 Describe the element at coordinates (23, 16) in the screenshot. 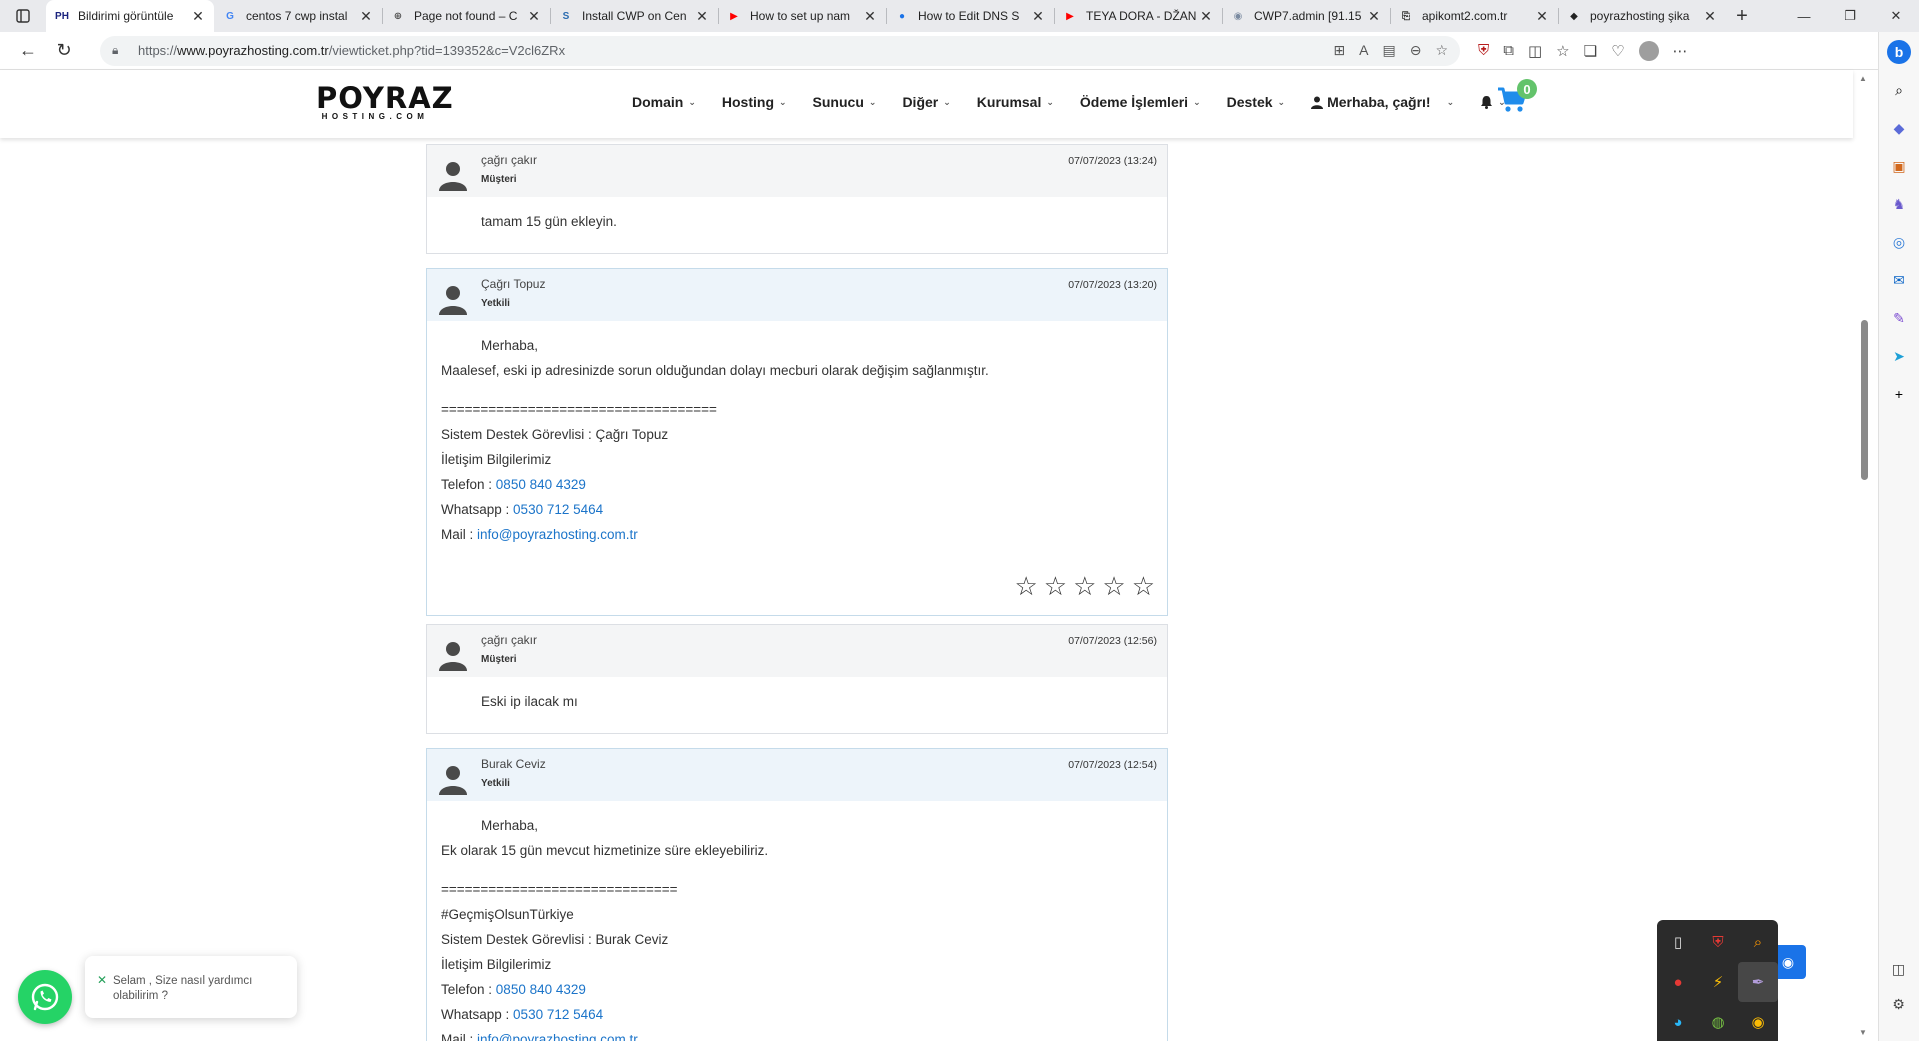

I see `tab-actions-icon` at that location.